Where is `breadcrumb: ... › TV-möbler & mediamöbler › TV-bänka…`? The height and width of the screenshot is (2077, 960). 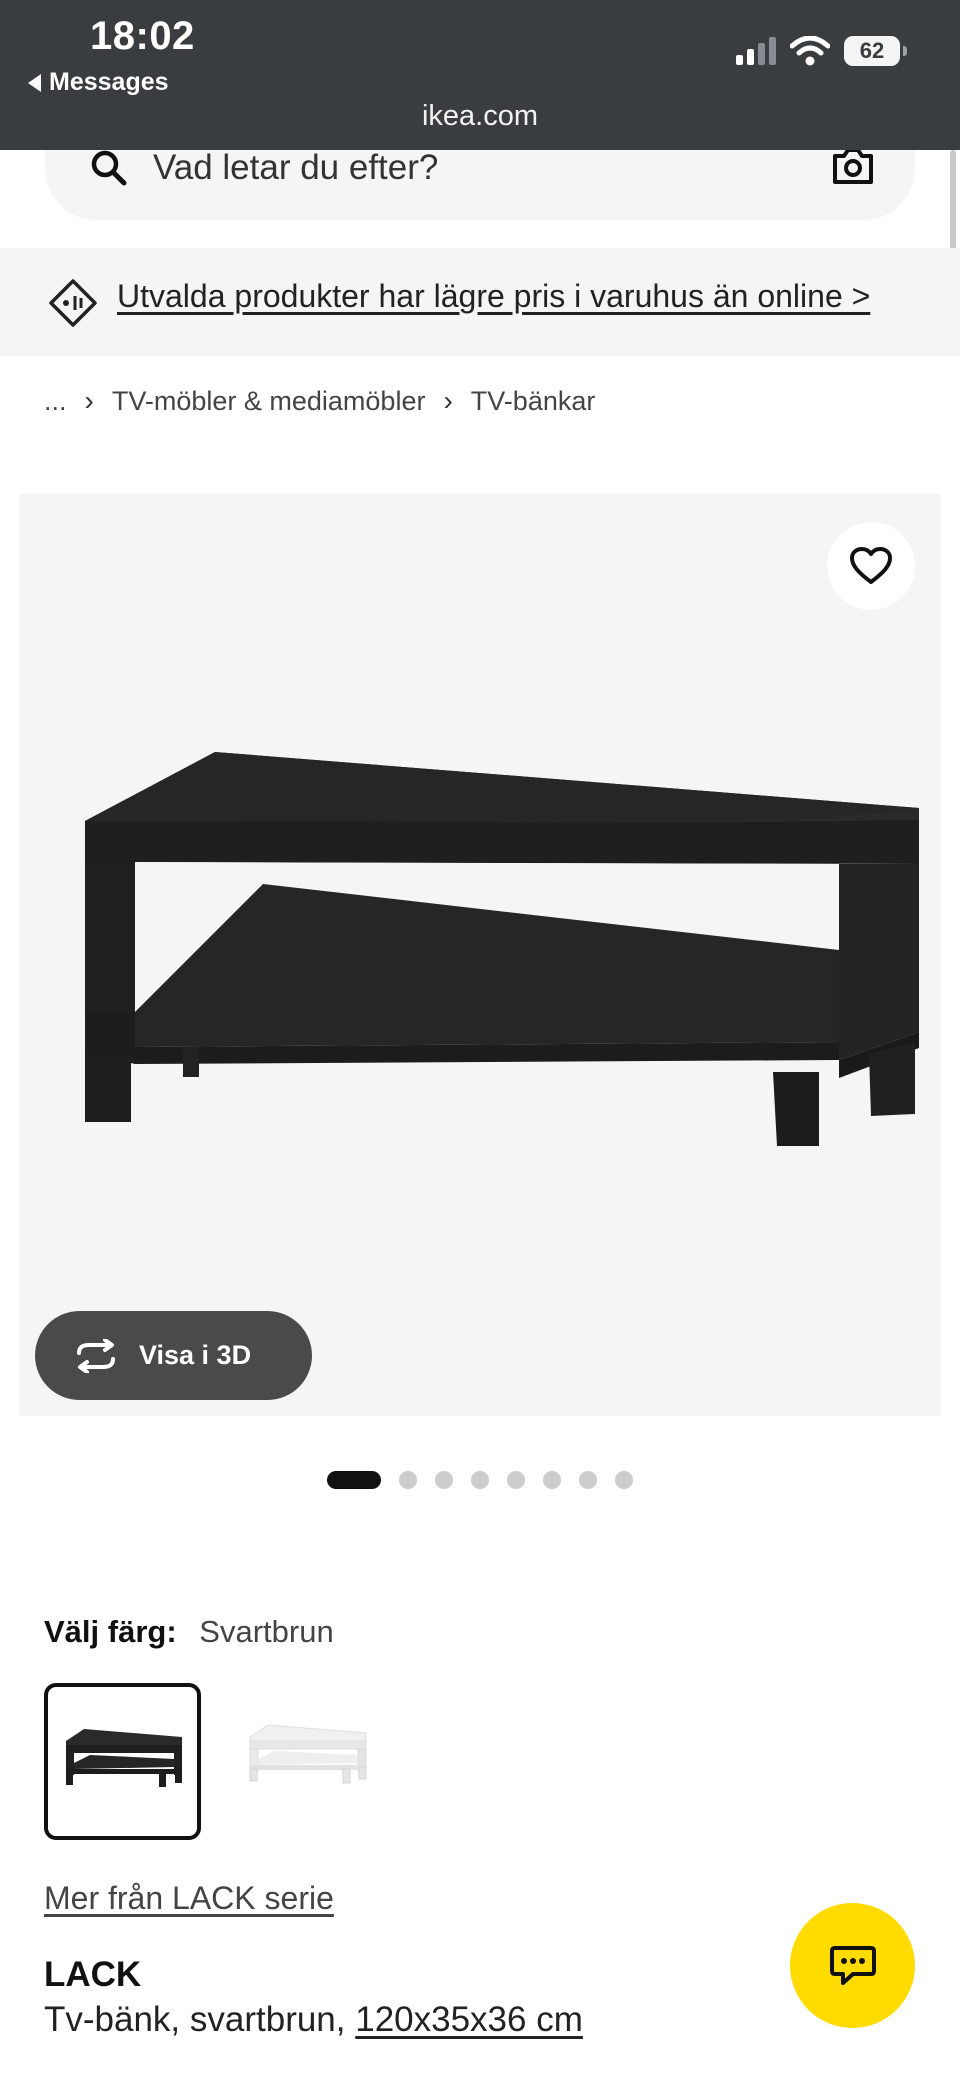
breadcrumb: ... › TV-möbler & mediamöbler › TV-bänka… is located at coordinates (319, 401).